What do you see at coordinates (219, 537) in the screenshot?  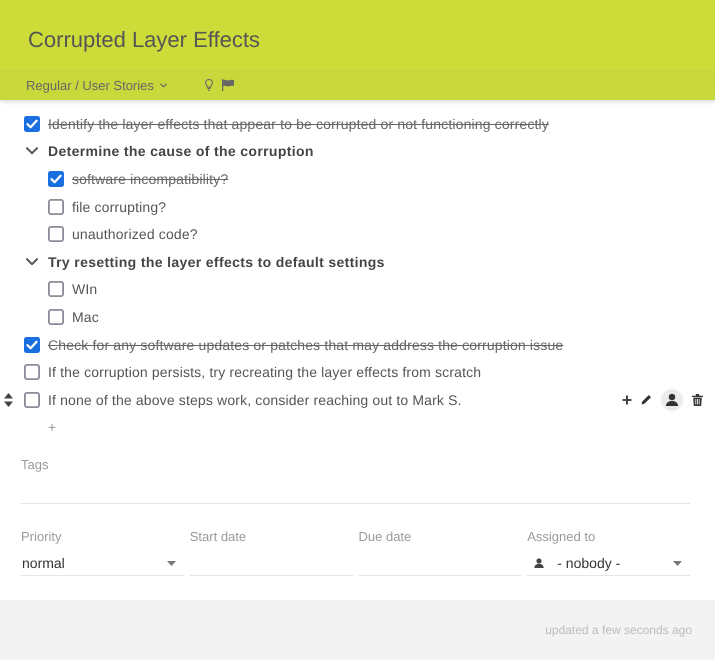 I see `field-label: Start date` at bounding box center [219, 537].